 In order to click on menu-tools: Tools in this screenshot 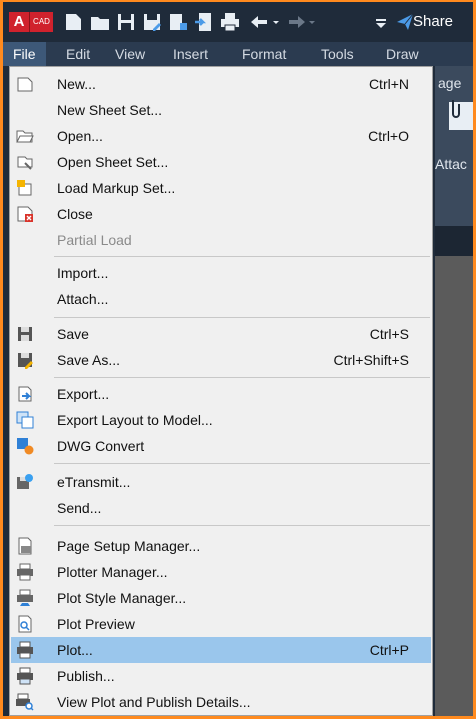, I will do `click(337, 54)`.